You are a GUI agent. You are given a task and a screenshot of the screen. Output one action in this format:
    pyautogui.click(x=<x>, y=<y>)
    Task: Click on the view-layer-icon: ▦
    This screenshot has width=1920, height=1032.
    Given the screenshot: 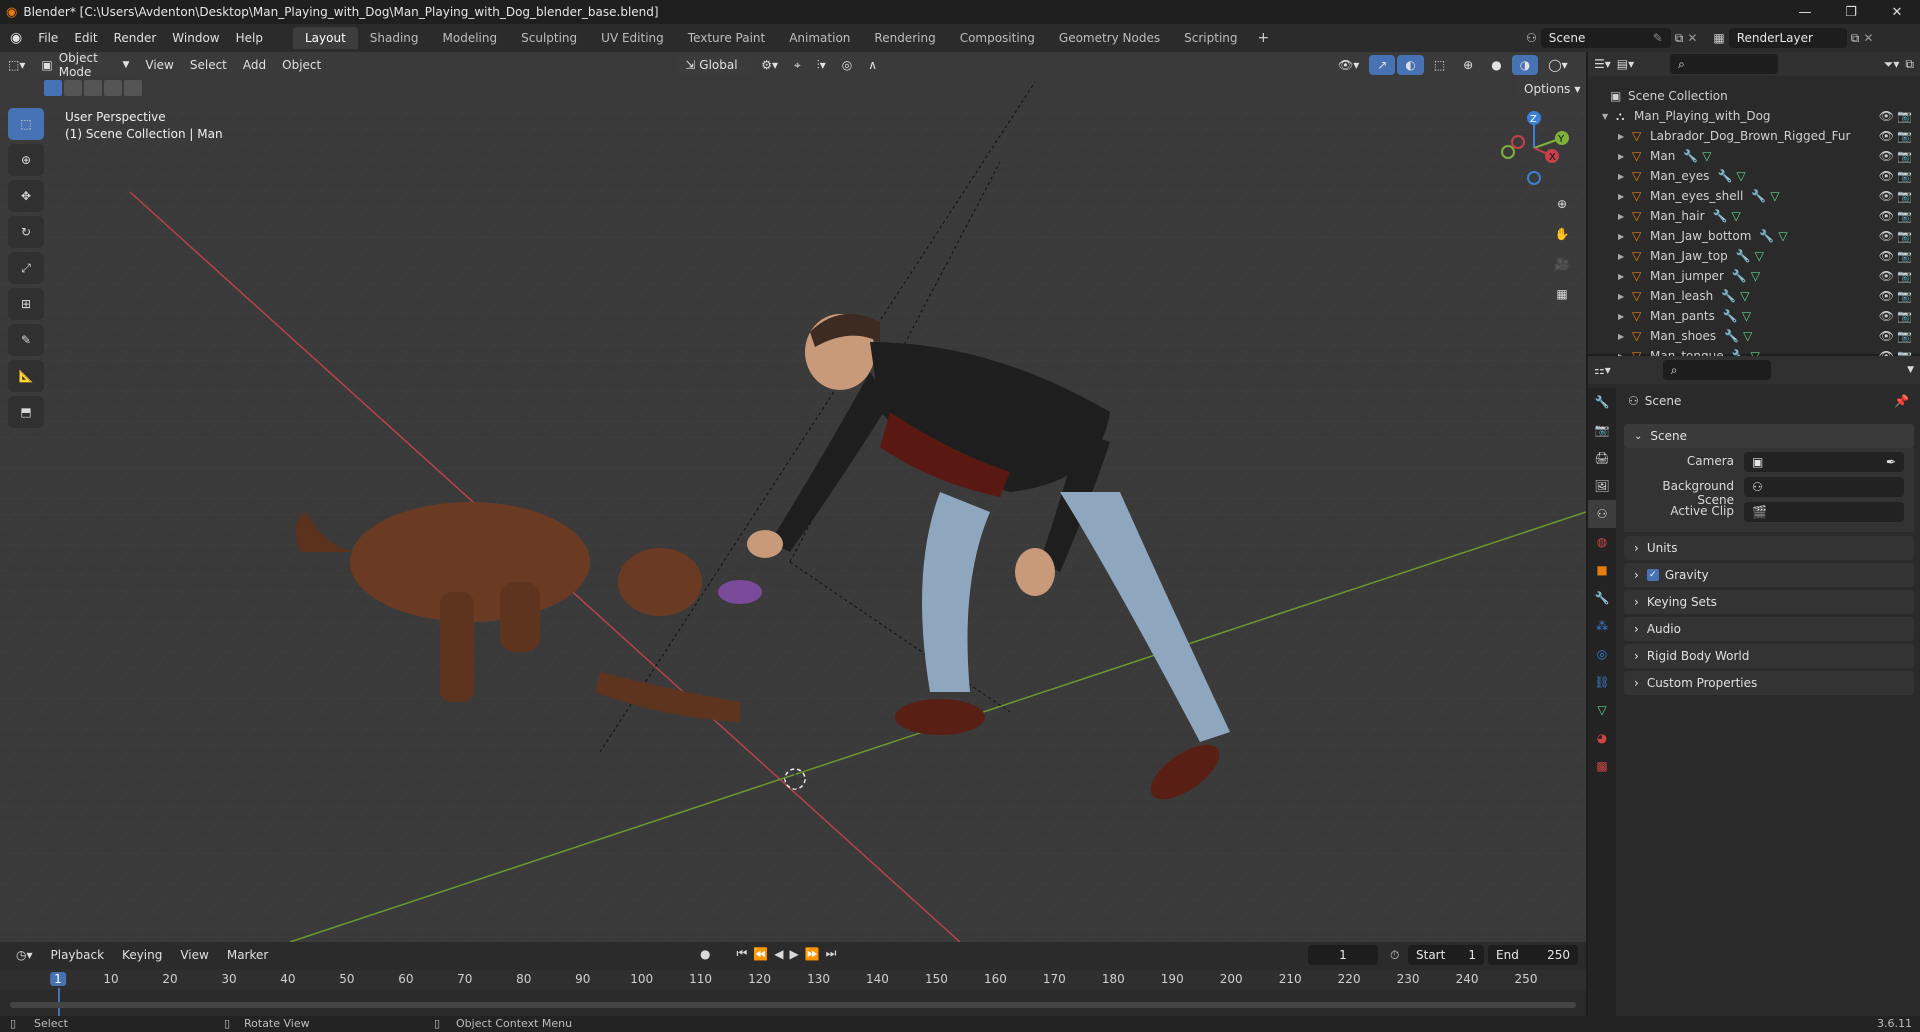 What is the action you would take?
    pyautogui.click(x=1718, y=38)
    